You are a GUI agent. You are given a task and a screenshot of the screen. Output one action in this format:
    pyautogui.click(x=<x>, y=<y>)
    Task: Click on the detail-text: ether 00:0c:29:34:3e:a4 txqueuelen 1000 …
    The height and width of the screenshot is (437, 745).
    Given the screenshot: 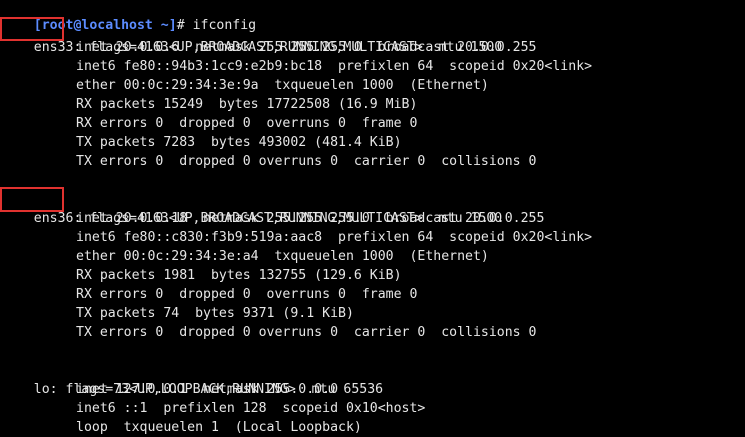 What is the action you would take?
    pyautogui.click(x=282, y=256)
    